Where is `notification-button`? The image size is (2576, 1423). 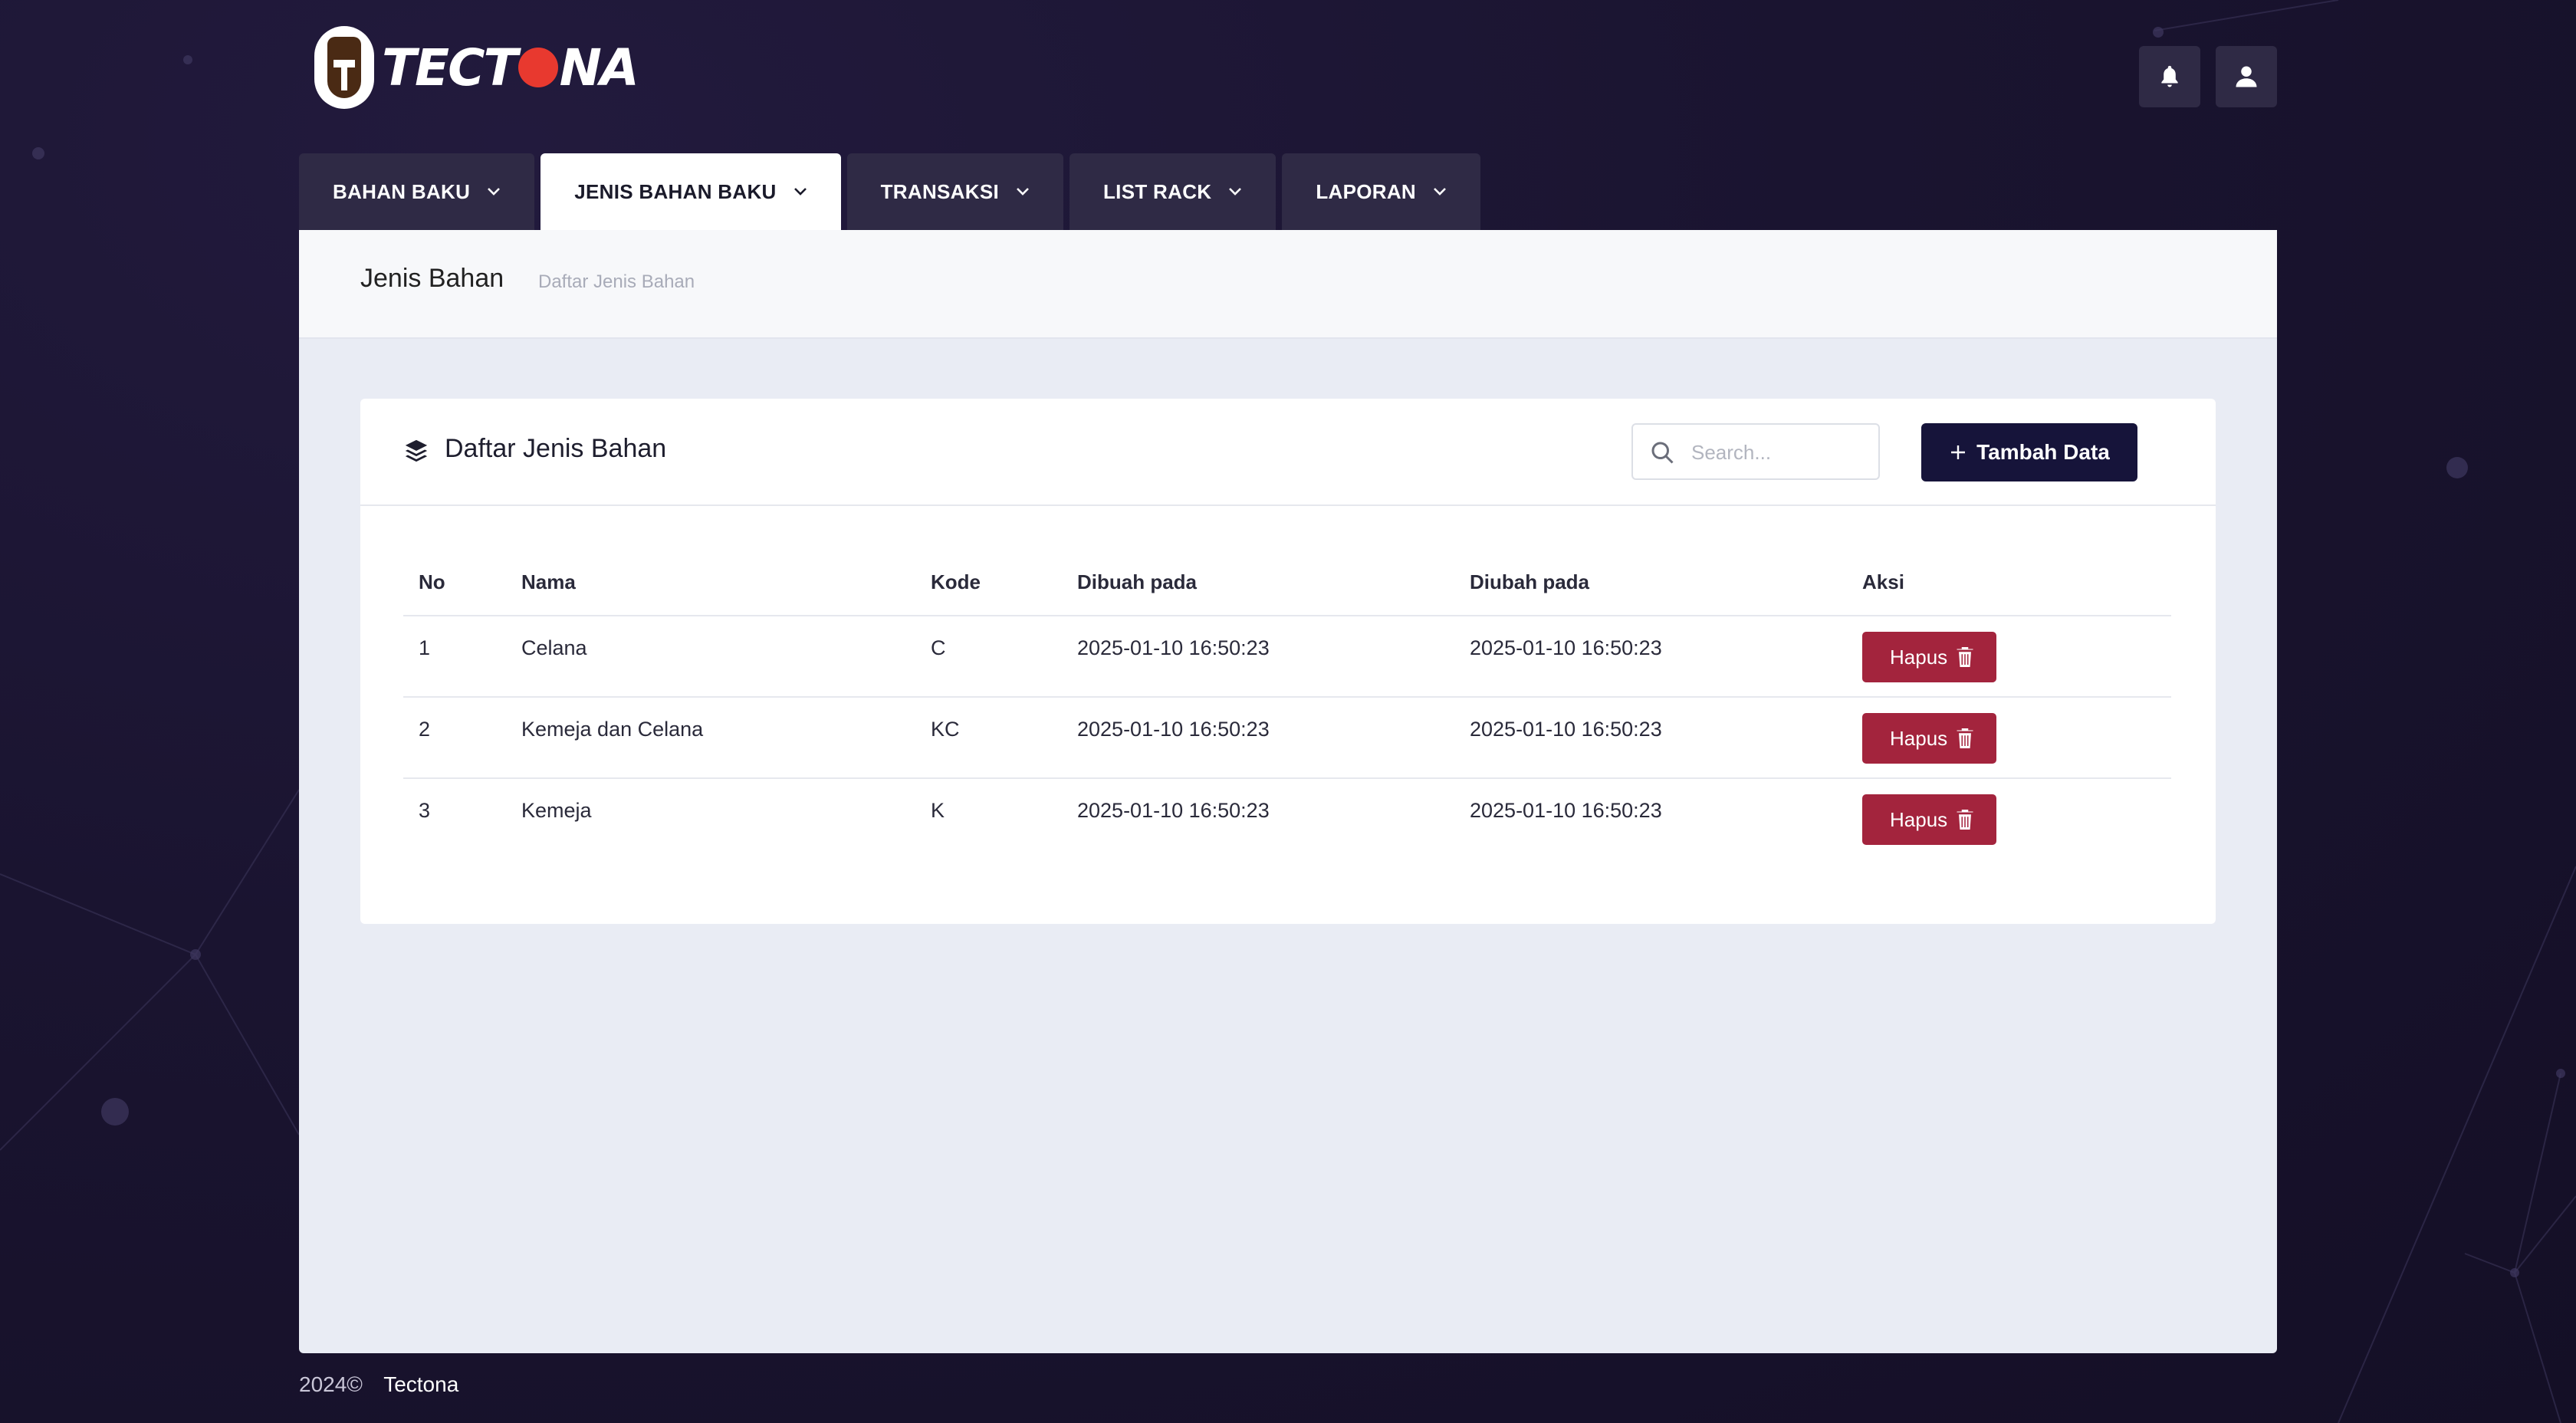
notification-button is located at coordinates (2169, 77).